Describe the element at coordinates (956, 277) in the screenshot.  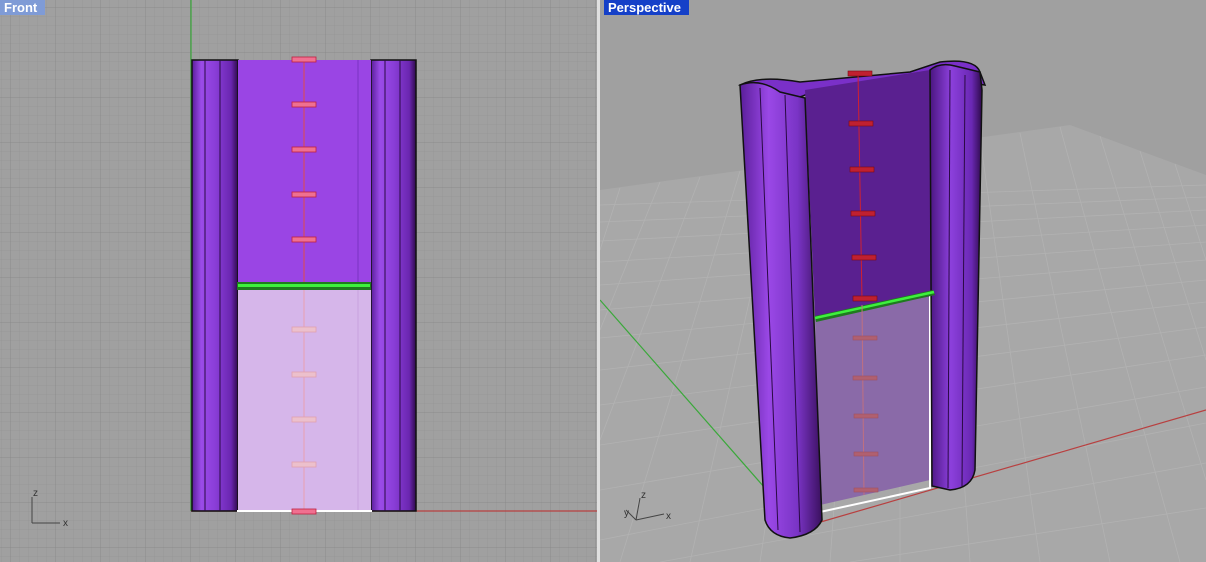
I see `right-pillar` at that location.